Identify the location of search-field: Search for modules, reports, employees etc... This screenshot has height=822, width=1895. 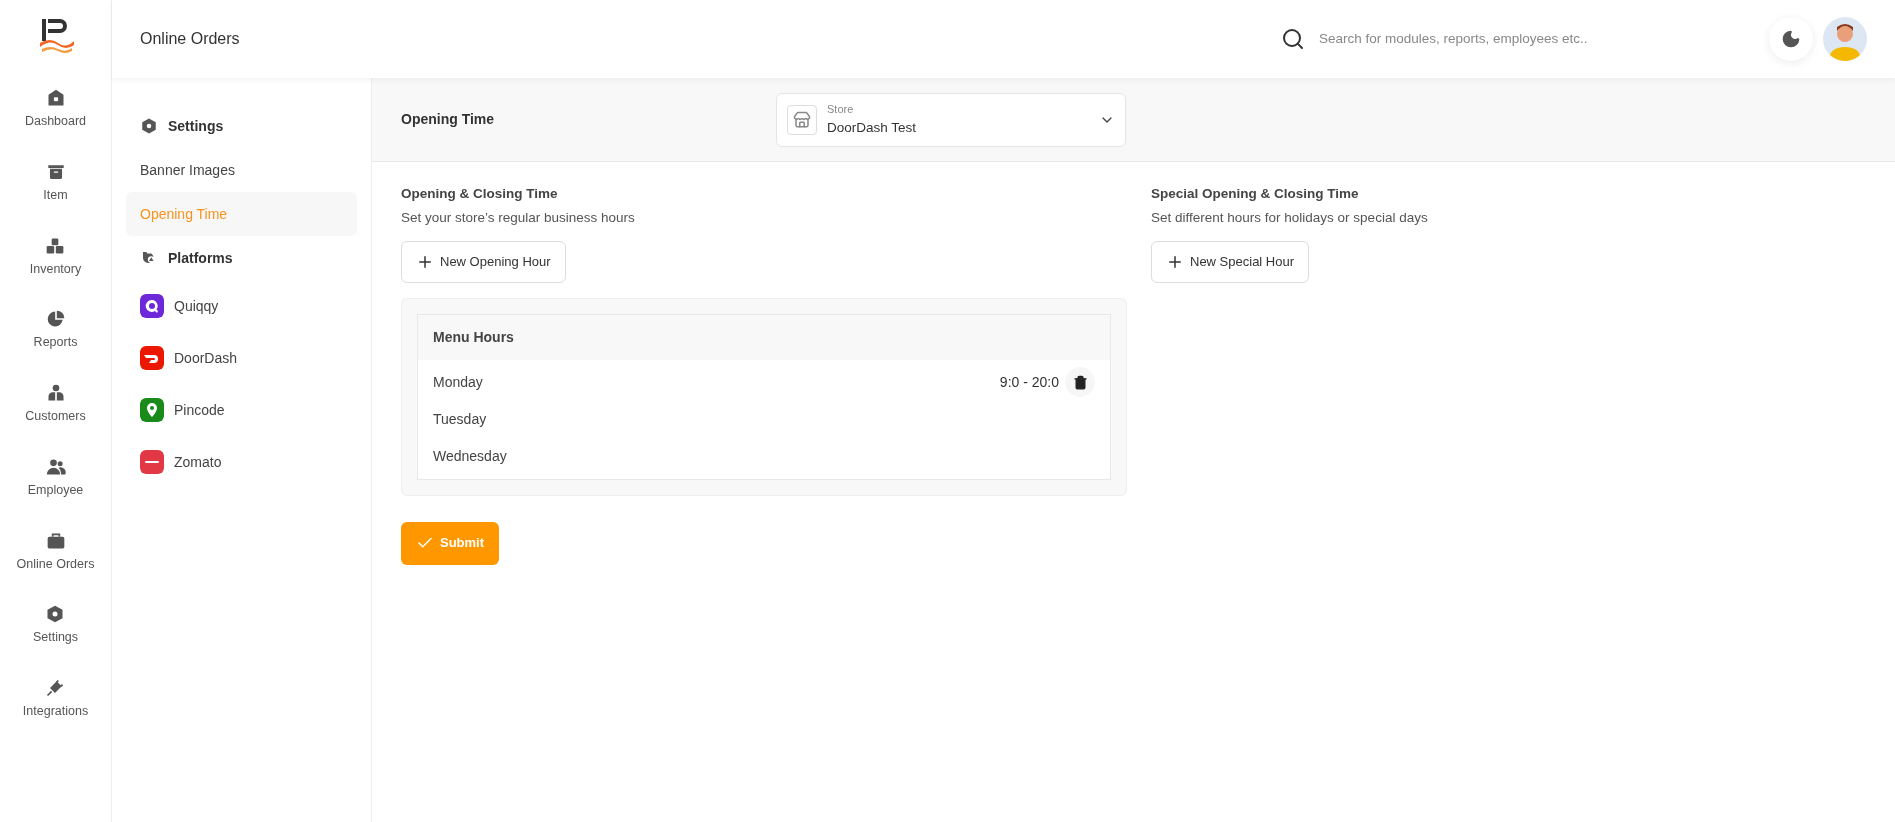
(1469, 39).